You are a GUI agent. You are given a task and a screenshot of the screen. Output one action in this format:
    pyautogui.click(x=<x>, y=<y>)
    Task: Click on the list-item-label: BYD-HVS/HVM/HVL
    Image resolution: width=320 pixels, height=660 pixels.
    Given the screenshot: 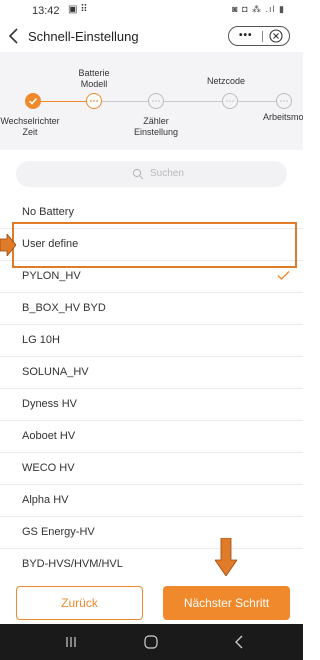 What is the action you would take?
    pyautogui.click(x=72, y=564)
    